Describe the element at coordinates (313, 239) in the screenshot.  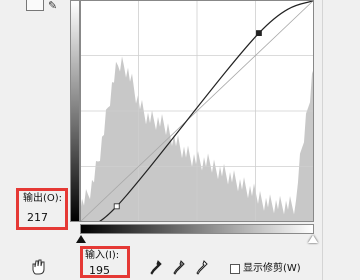
I see `white-point-slider` at that location.